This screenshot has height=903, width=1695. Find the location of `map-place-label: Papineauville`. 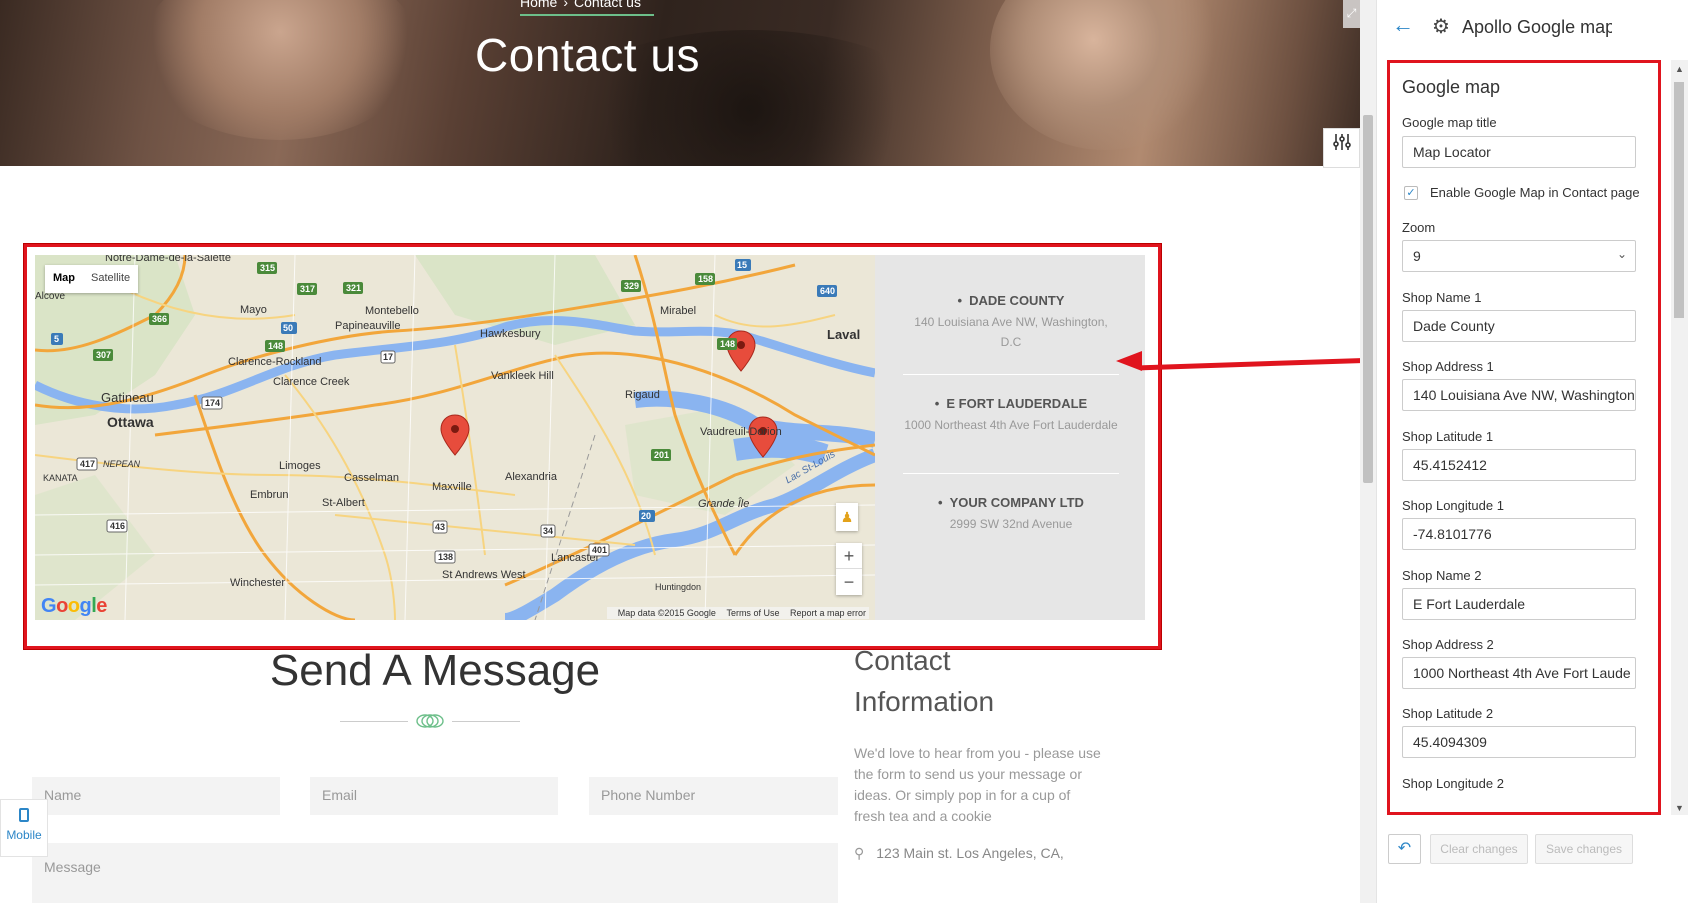

map-place-label: Papineauville is located at coordinates (367, 326).